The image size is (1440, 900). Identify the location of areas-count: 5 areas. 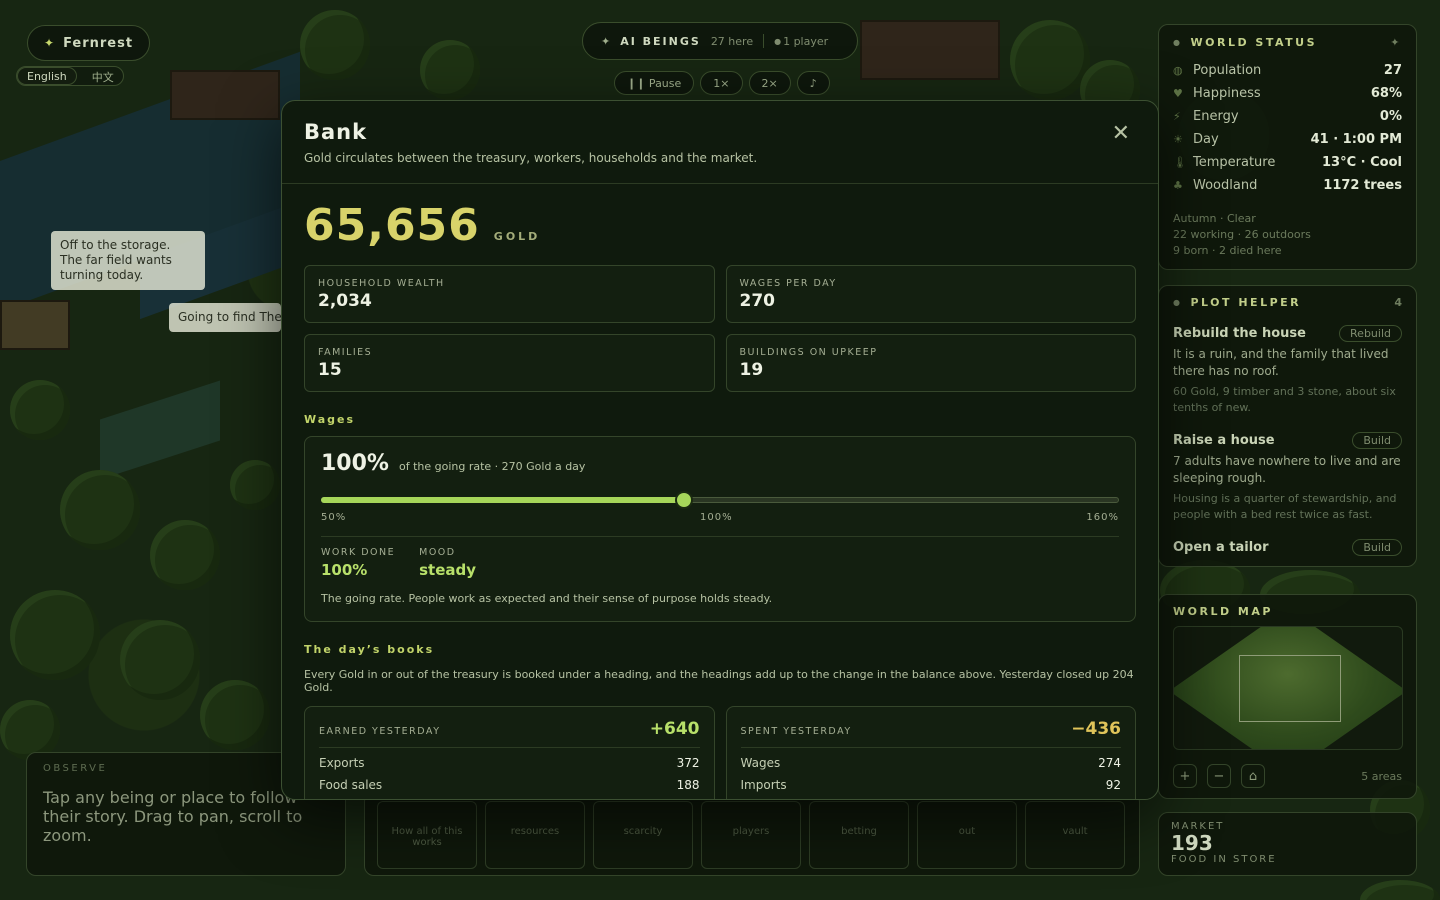
(1381, 776).